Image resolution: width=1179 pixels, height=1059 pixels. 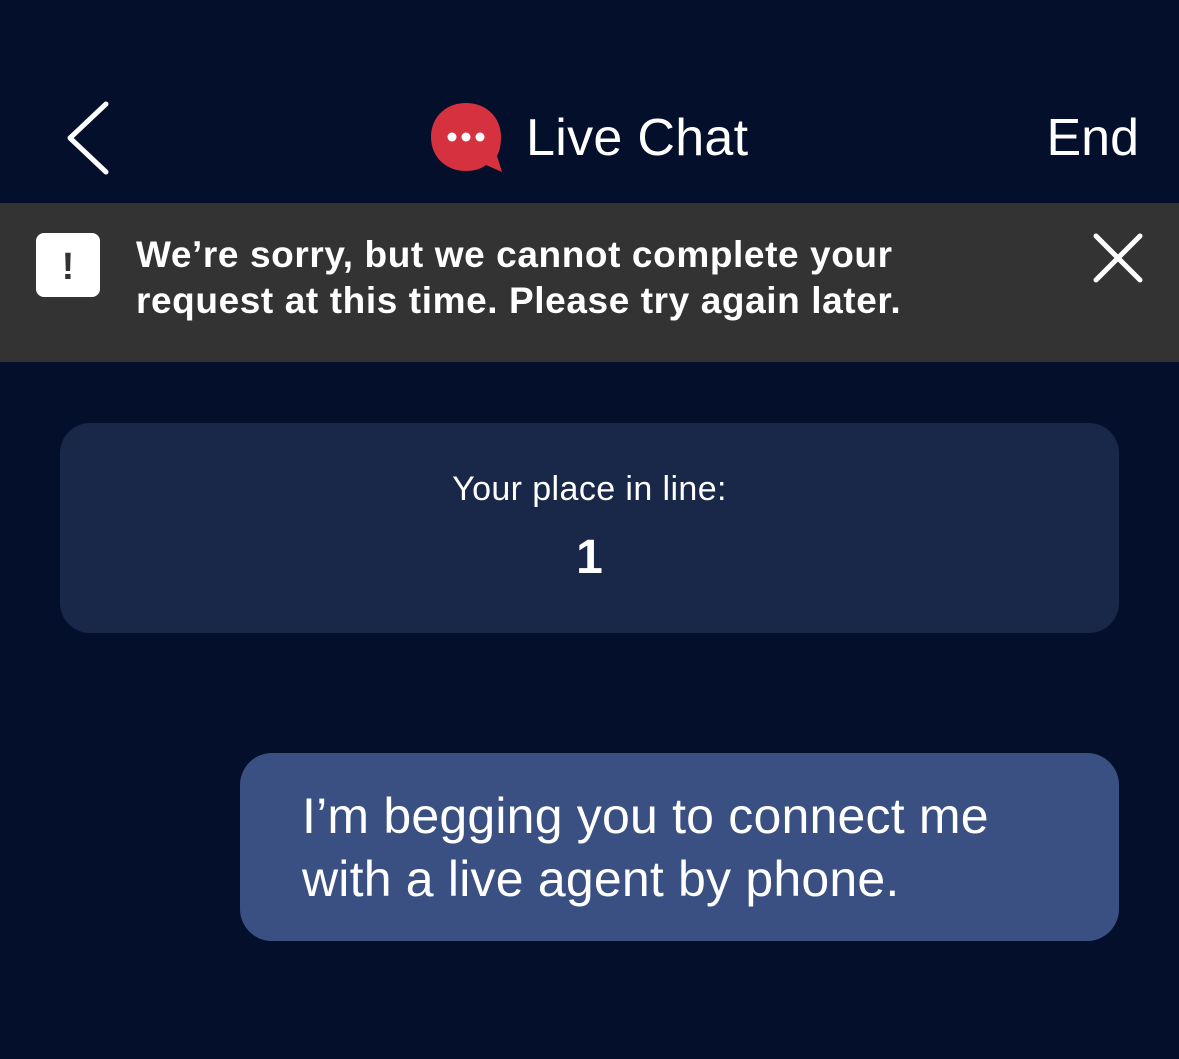 I want to click on alert-icon: !, so click(x=68, y=265).